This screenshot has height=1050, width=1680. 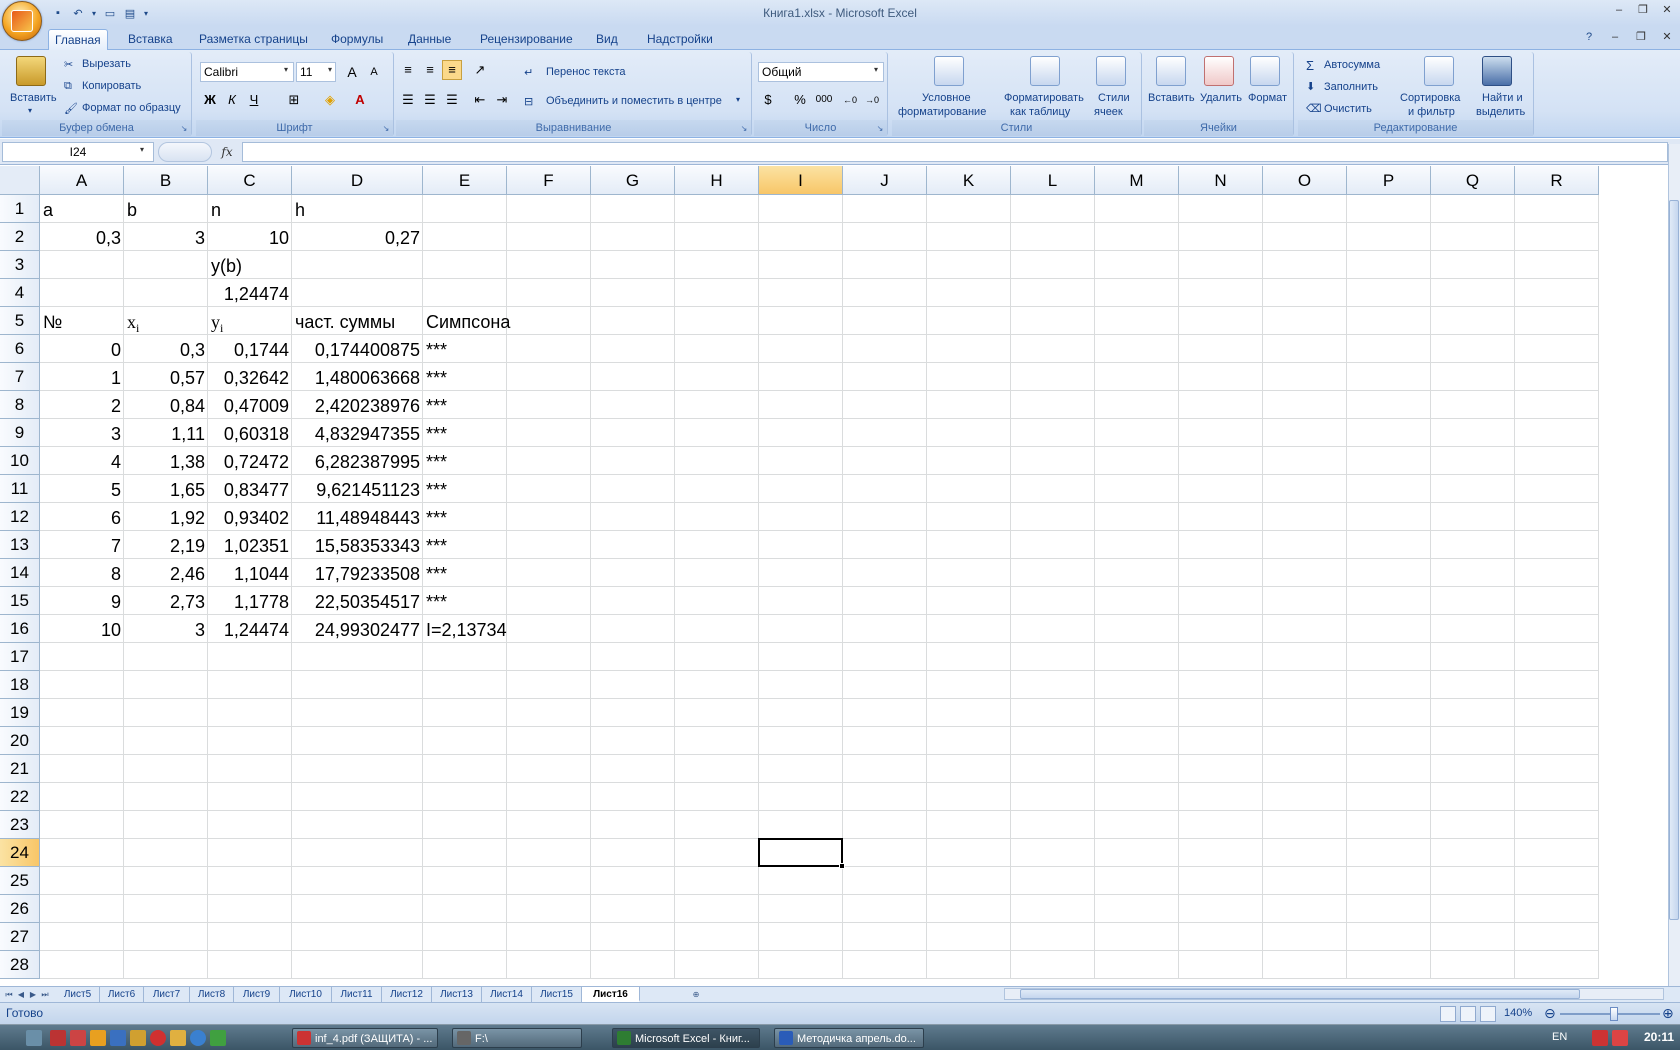 What do you see at coordinates (250, 433) in the screenshot?
I see `cell-c9: 0,60318` at bounding box center [250, 433].